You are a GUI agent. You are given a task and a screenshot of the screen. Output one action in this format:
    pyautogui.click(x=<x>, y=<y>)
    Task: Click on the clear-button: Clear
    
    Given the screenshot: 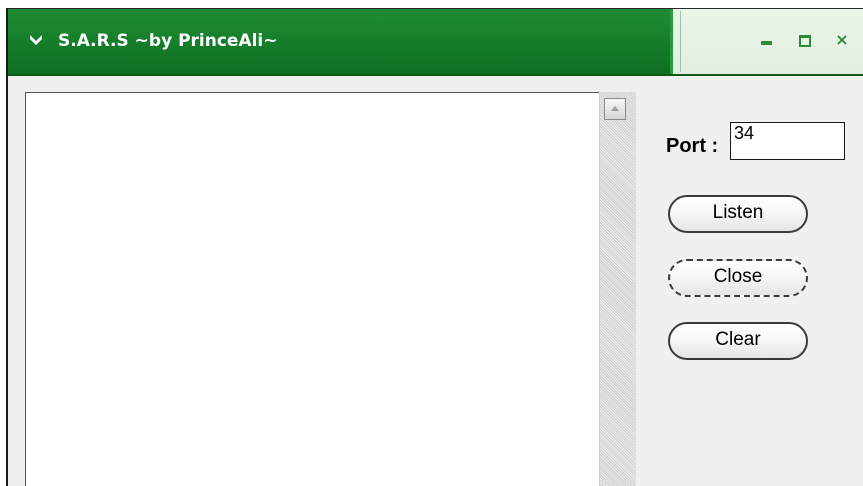 What is the action you would take?
    pyautogui.click(x=738, y=341)
    